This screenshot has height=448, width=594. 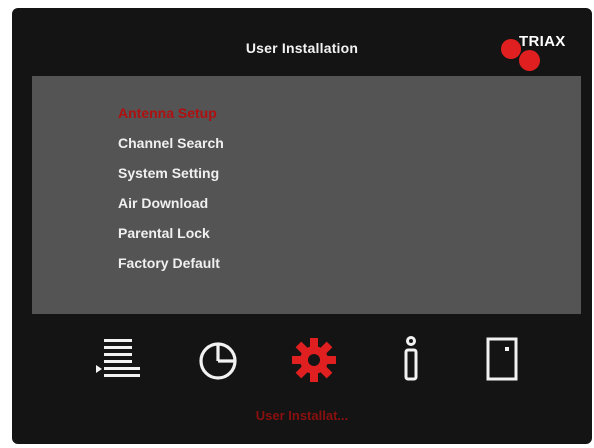 I want to click on menu-item-parental-lock: Parental Lock, so click(x=171, y=238).